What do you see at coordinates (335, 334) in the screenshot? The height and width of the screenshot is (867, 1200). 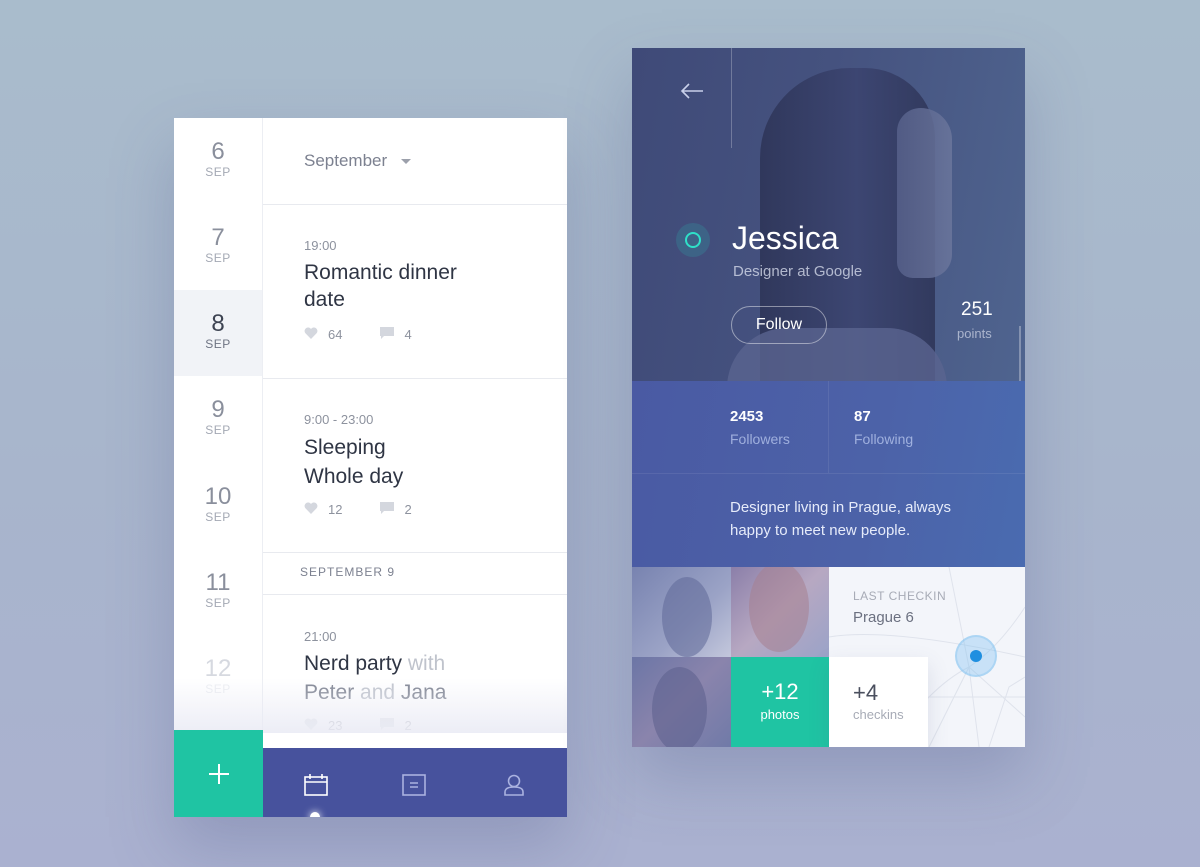 I see `likes-count: 64` at bounding box center [335, 334].